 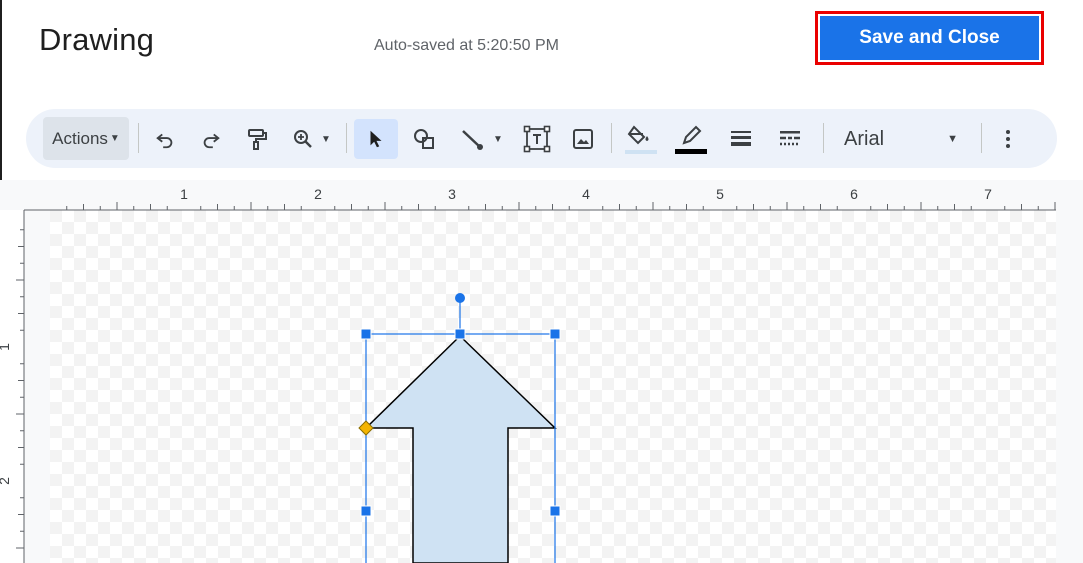 I want to click on ruler-label: 4, so click(x=586, y=194).